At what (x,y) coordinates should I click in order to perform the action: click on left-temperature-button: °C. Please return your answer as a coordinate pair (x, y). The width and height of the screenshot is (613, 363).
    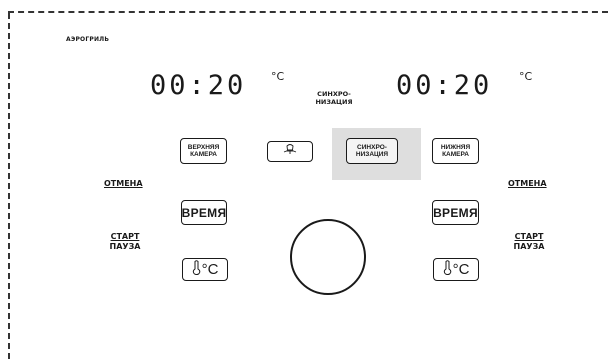
    Looking at the image, I should click on (205, 269).